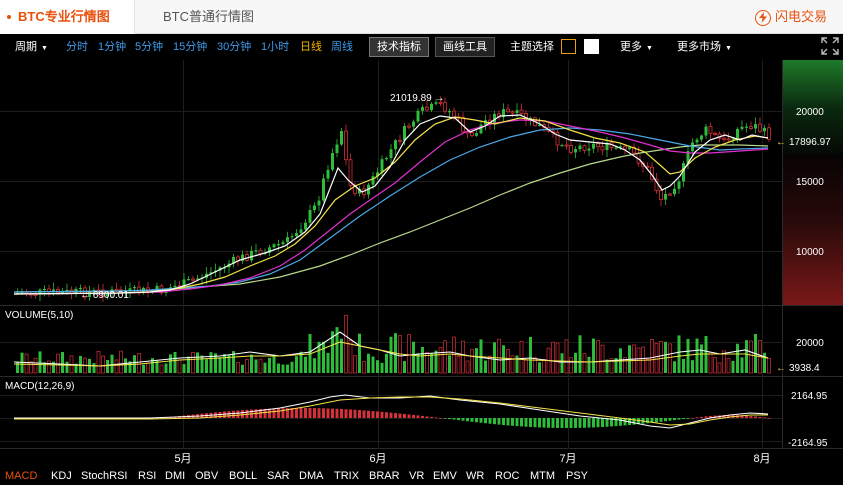 The image size is (843, 485). Describe the element at coordinates (416, 476) in the screenshot. I see `indicator-tab: VR` at that location.